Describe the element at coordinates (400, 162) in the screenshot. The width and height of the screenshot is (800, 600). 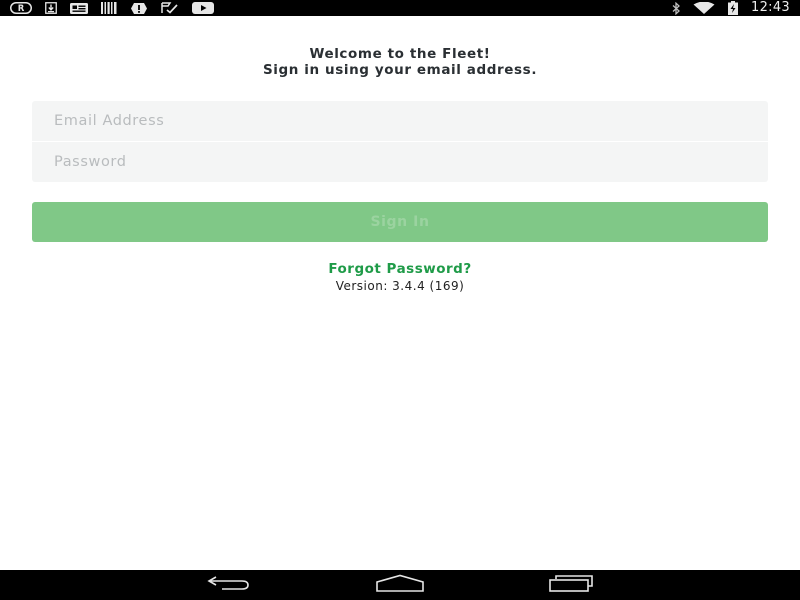
I see `password-field` at that location.